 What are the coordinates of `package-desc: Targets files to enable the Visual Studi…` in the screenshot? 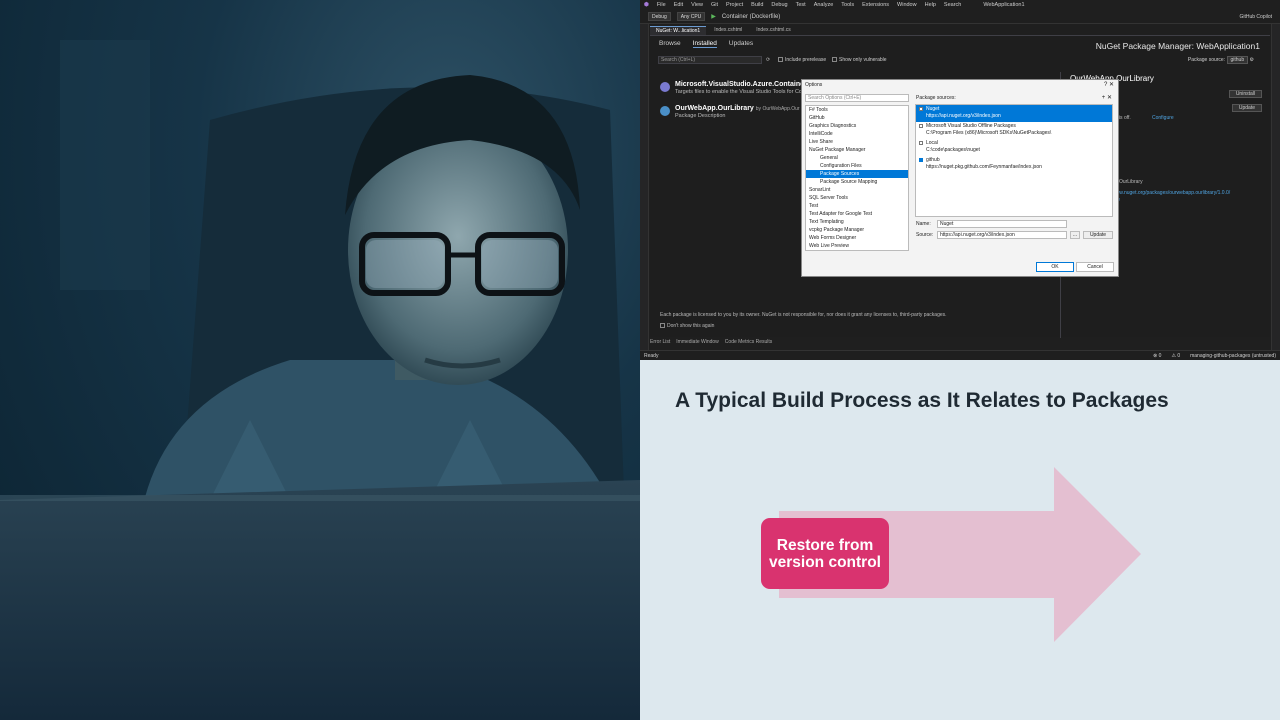 It's located at (741, 92).